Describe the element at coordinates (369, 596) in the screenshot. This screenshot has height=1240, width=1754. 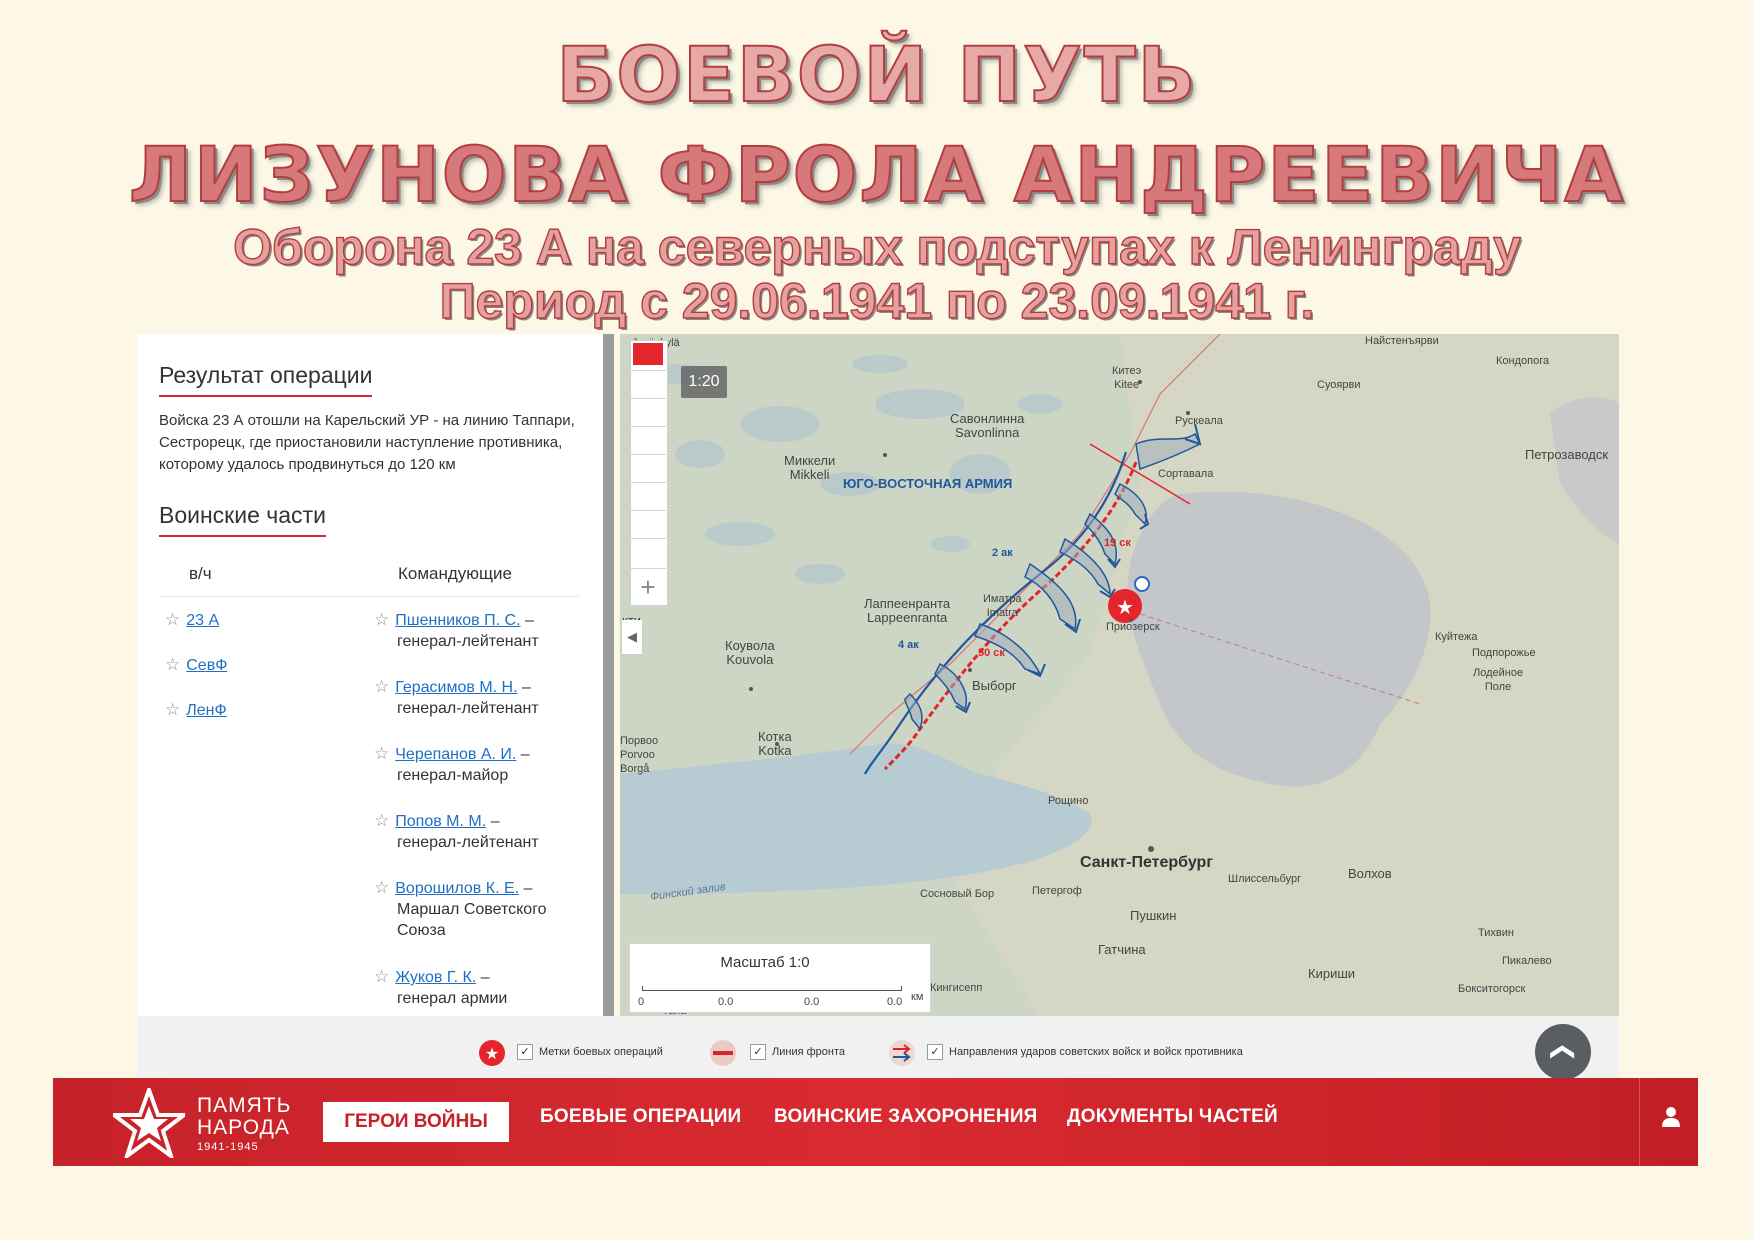
I see `table-divider` at that location.